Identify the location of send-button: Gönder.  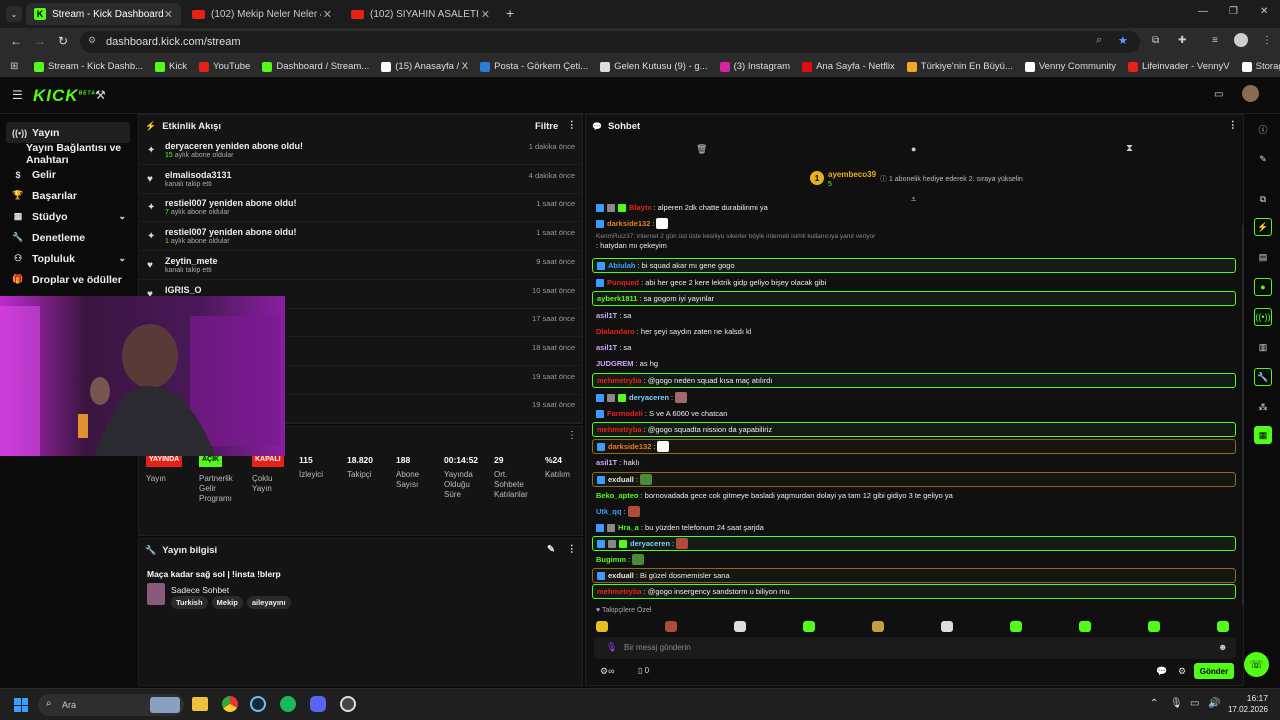
(1214, 671).